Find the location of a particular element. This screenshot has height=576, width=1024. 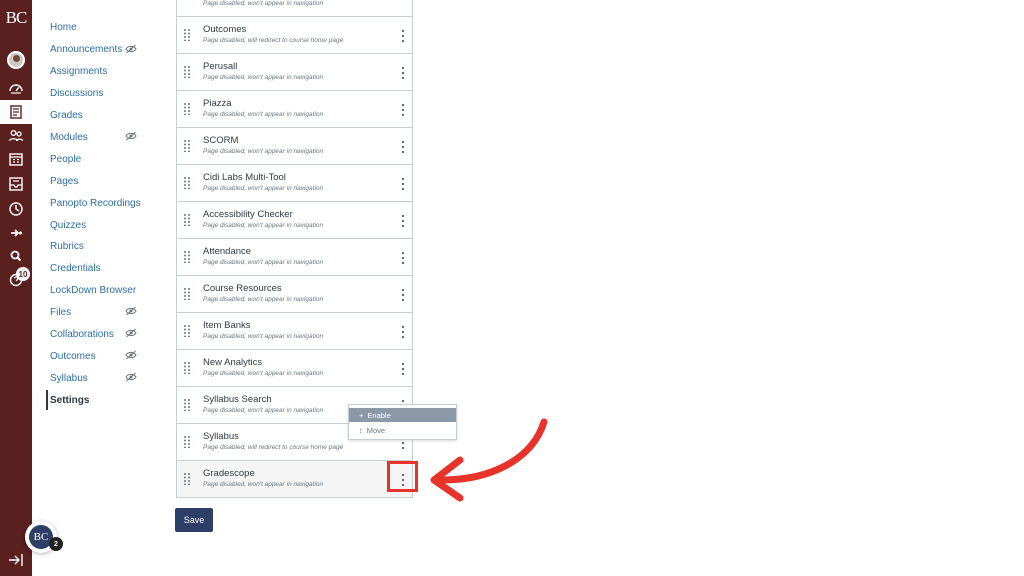

save-button: Save is located at coordinates (194, 520).